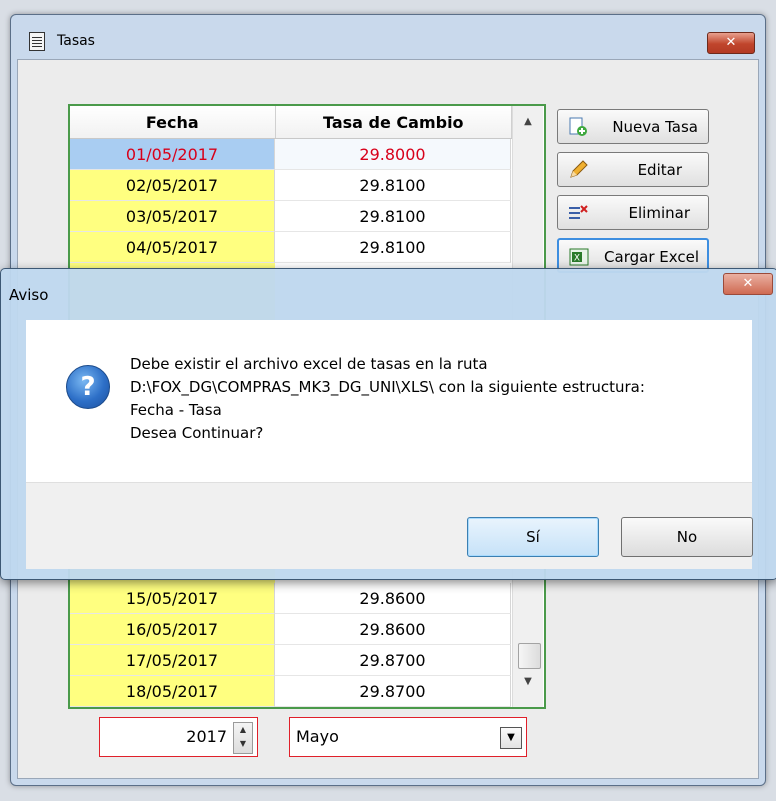  Describe the element at coordinates (578, 212) in the screenshot. I see `delete-rows-icon` at that location.